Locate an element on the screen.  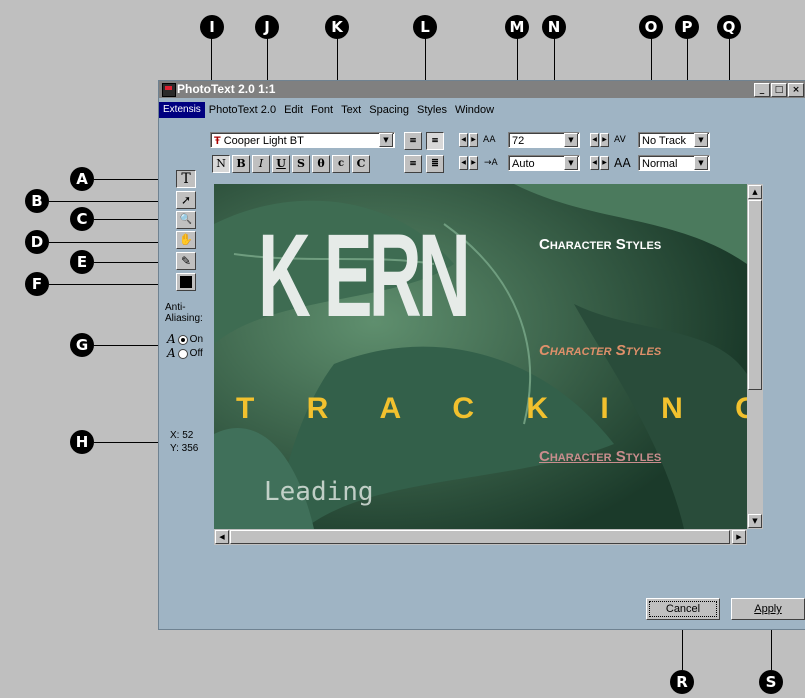
size-increase-arrow: ▶ is located at coordinates (473, 140).